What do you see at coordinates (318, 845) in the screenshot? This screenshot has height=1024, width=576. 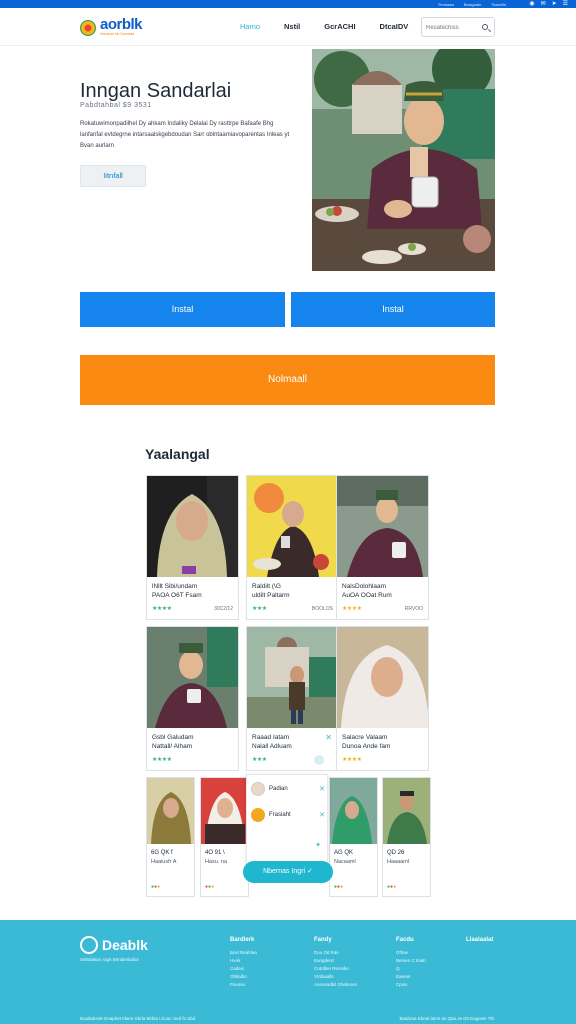 I see `sparkle-icon: ✦` at bounding box center [318, 845].